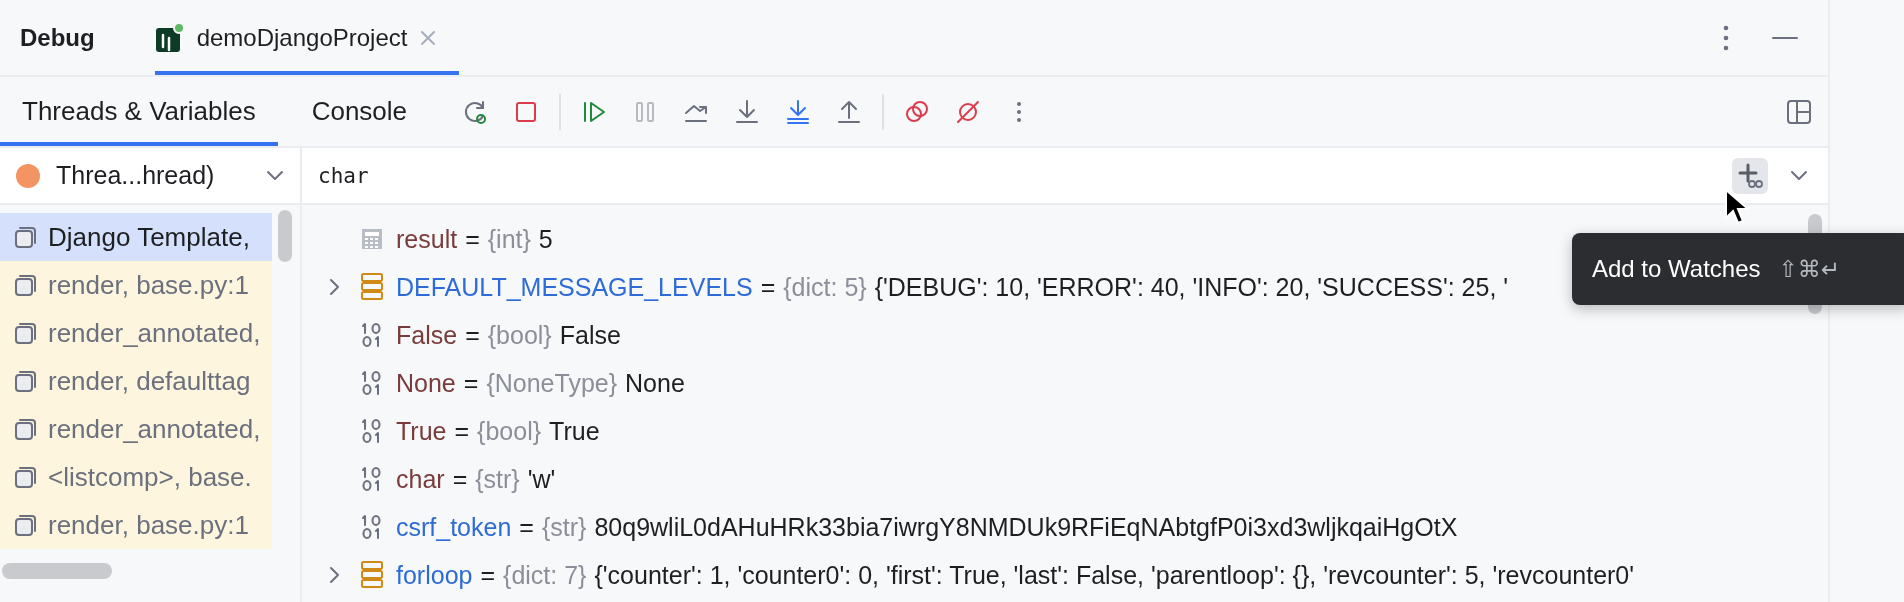 The image size is (1904, 602). What do you see at coordinates (1726, 37) in the screenshot?
I see `more-icon` at bounding box center [1726, 37].